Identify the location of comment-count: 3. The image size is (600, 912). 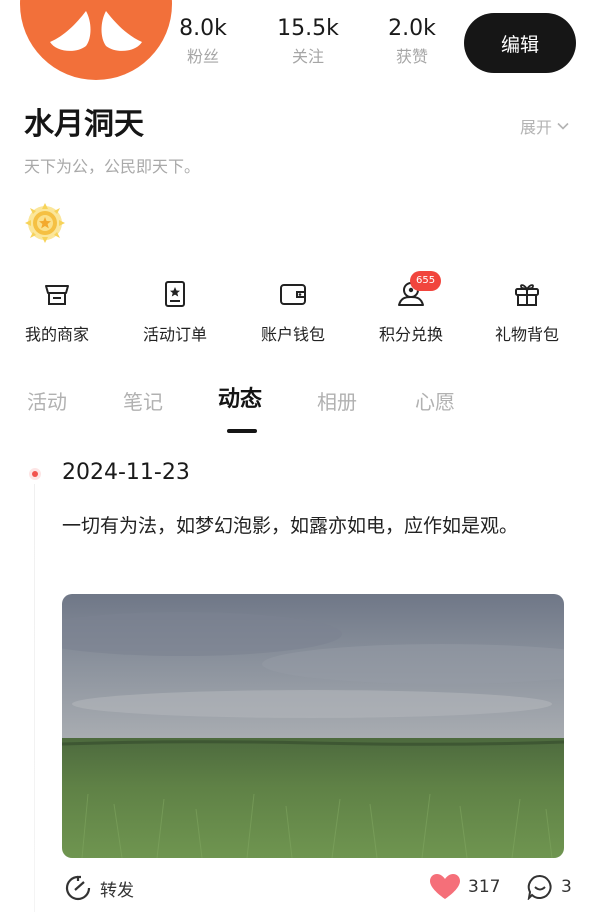
(566, 887).